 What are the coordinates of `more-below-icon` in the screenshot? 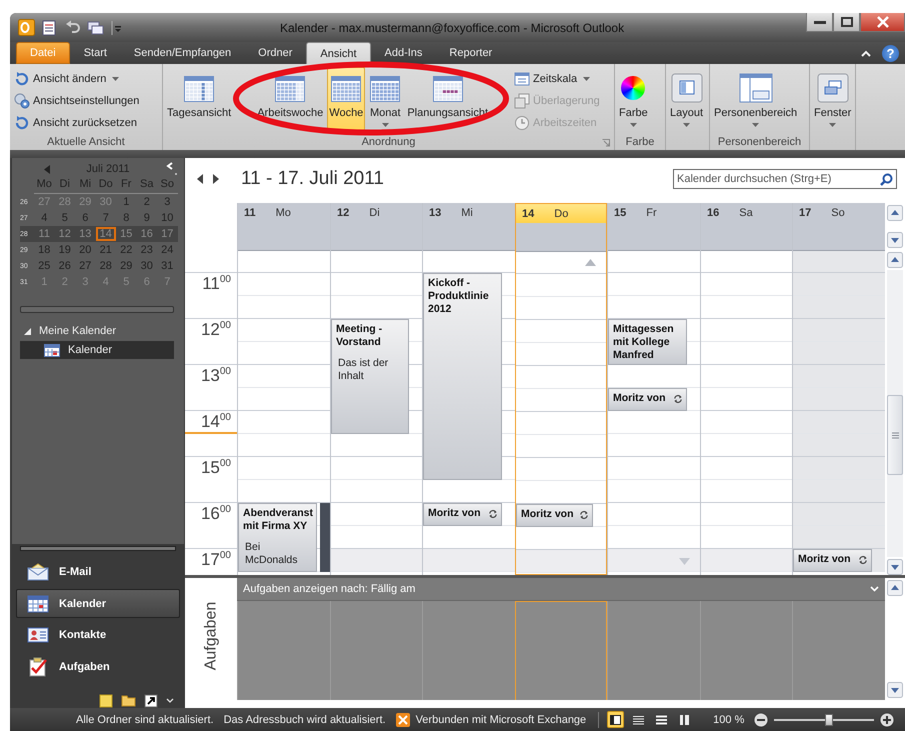 It's located at (684, 561).